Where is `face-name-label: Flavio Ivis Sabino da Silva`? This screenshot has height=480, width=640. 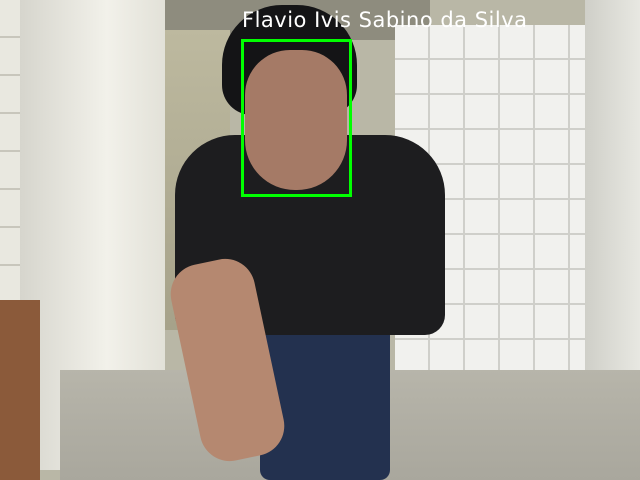
face-name-label: Flavio Ivis Sabino da Silva is located at coordinates (385, 20).